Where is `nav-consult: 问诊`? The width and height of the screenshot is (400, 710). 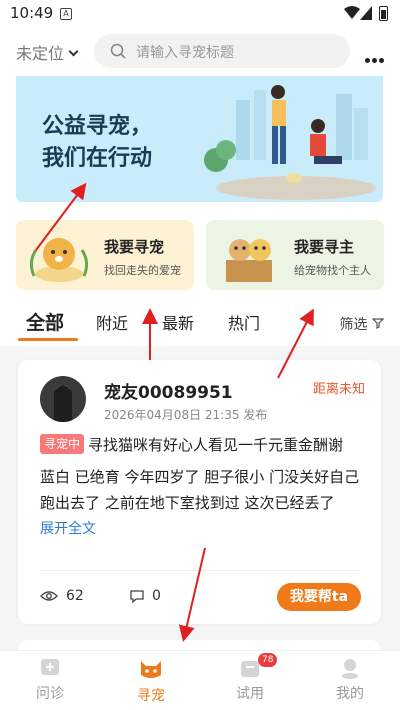
nav-consult: 问诊 is located at coordinates (50, 680).